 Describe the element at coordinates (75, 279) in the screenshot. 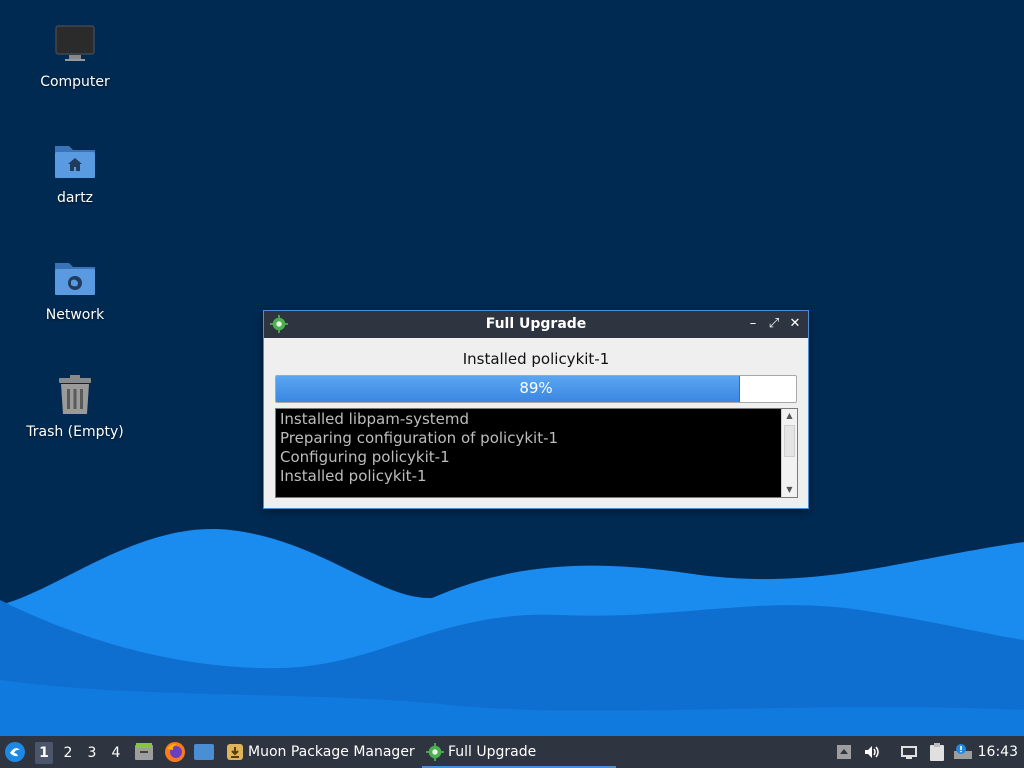

I see `network-folder-icon` at that location.